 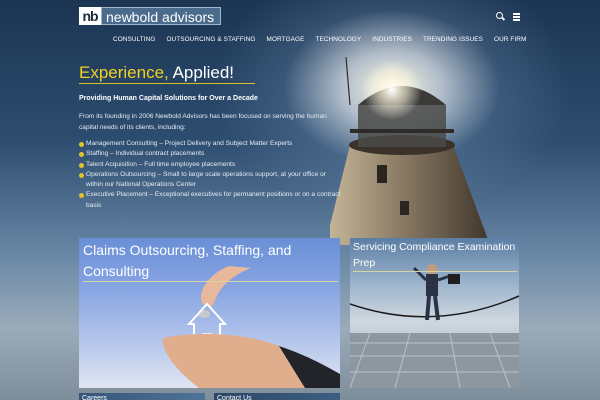 What do you see at coordinates (210, 39) in the screenshot?
I see `nav-item-outsourcing-staffing: OUTSOURCING & STAFFING` at bounding box center [210, 39].